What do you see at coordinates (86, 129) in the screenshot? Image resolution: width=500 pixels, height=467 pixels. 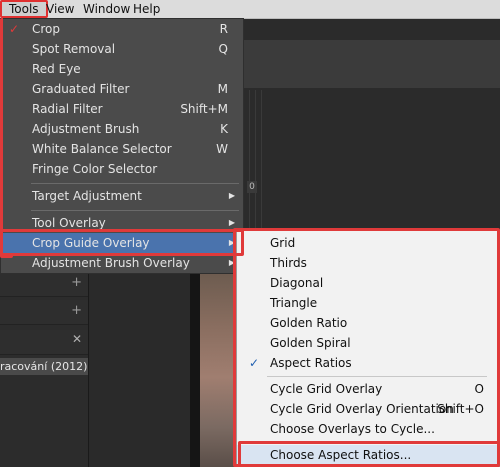 I see `menu-item-label: Adjustment Brush` at bounding box center [86, 129].